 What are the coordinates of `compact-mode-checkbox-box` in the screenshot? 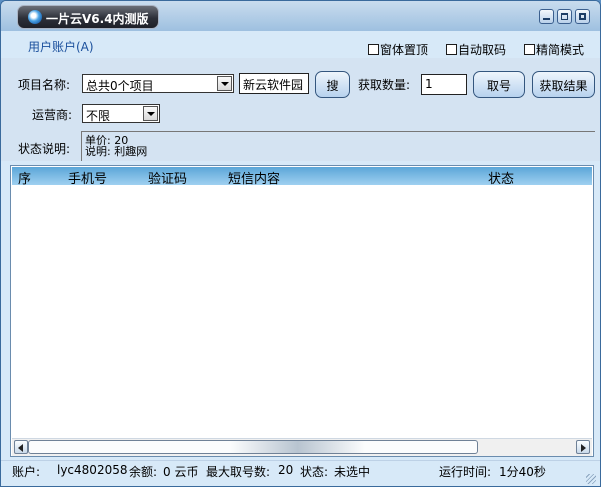 It's located at (529, 49).